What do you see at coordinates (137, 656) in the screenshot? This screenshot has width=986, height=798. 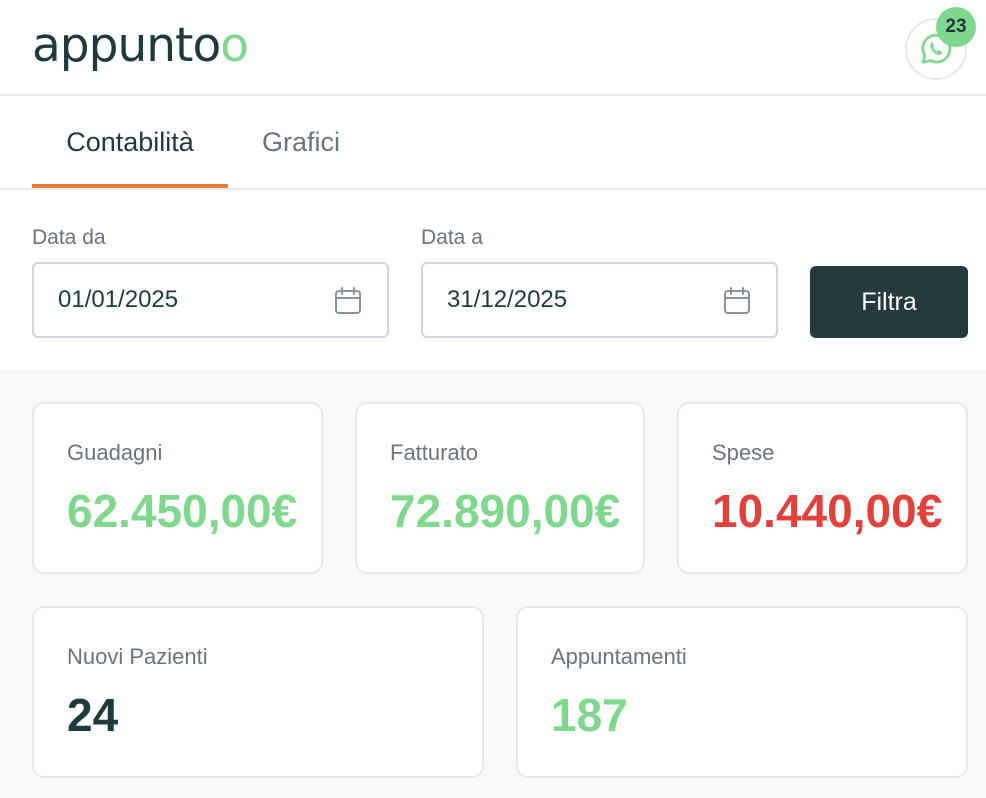 I see `new-patients-label: Nuovi Pazienti` at bounding box center [137, 656].